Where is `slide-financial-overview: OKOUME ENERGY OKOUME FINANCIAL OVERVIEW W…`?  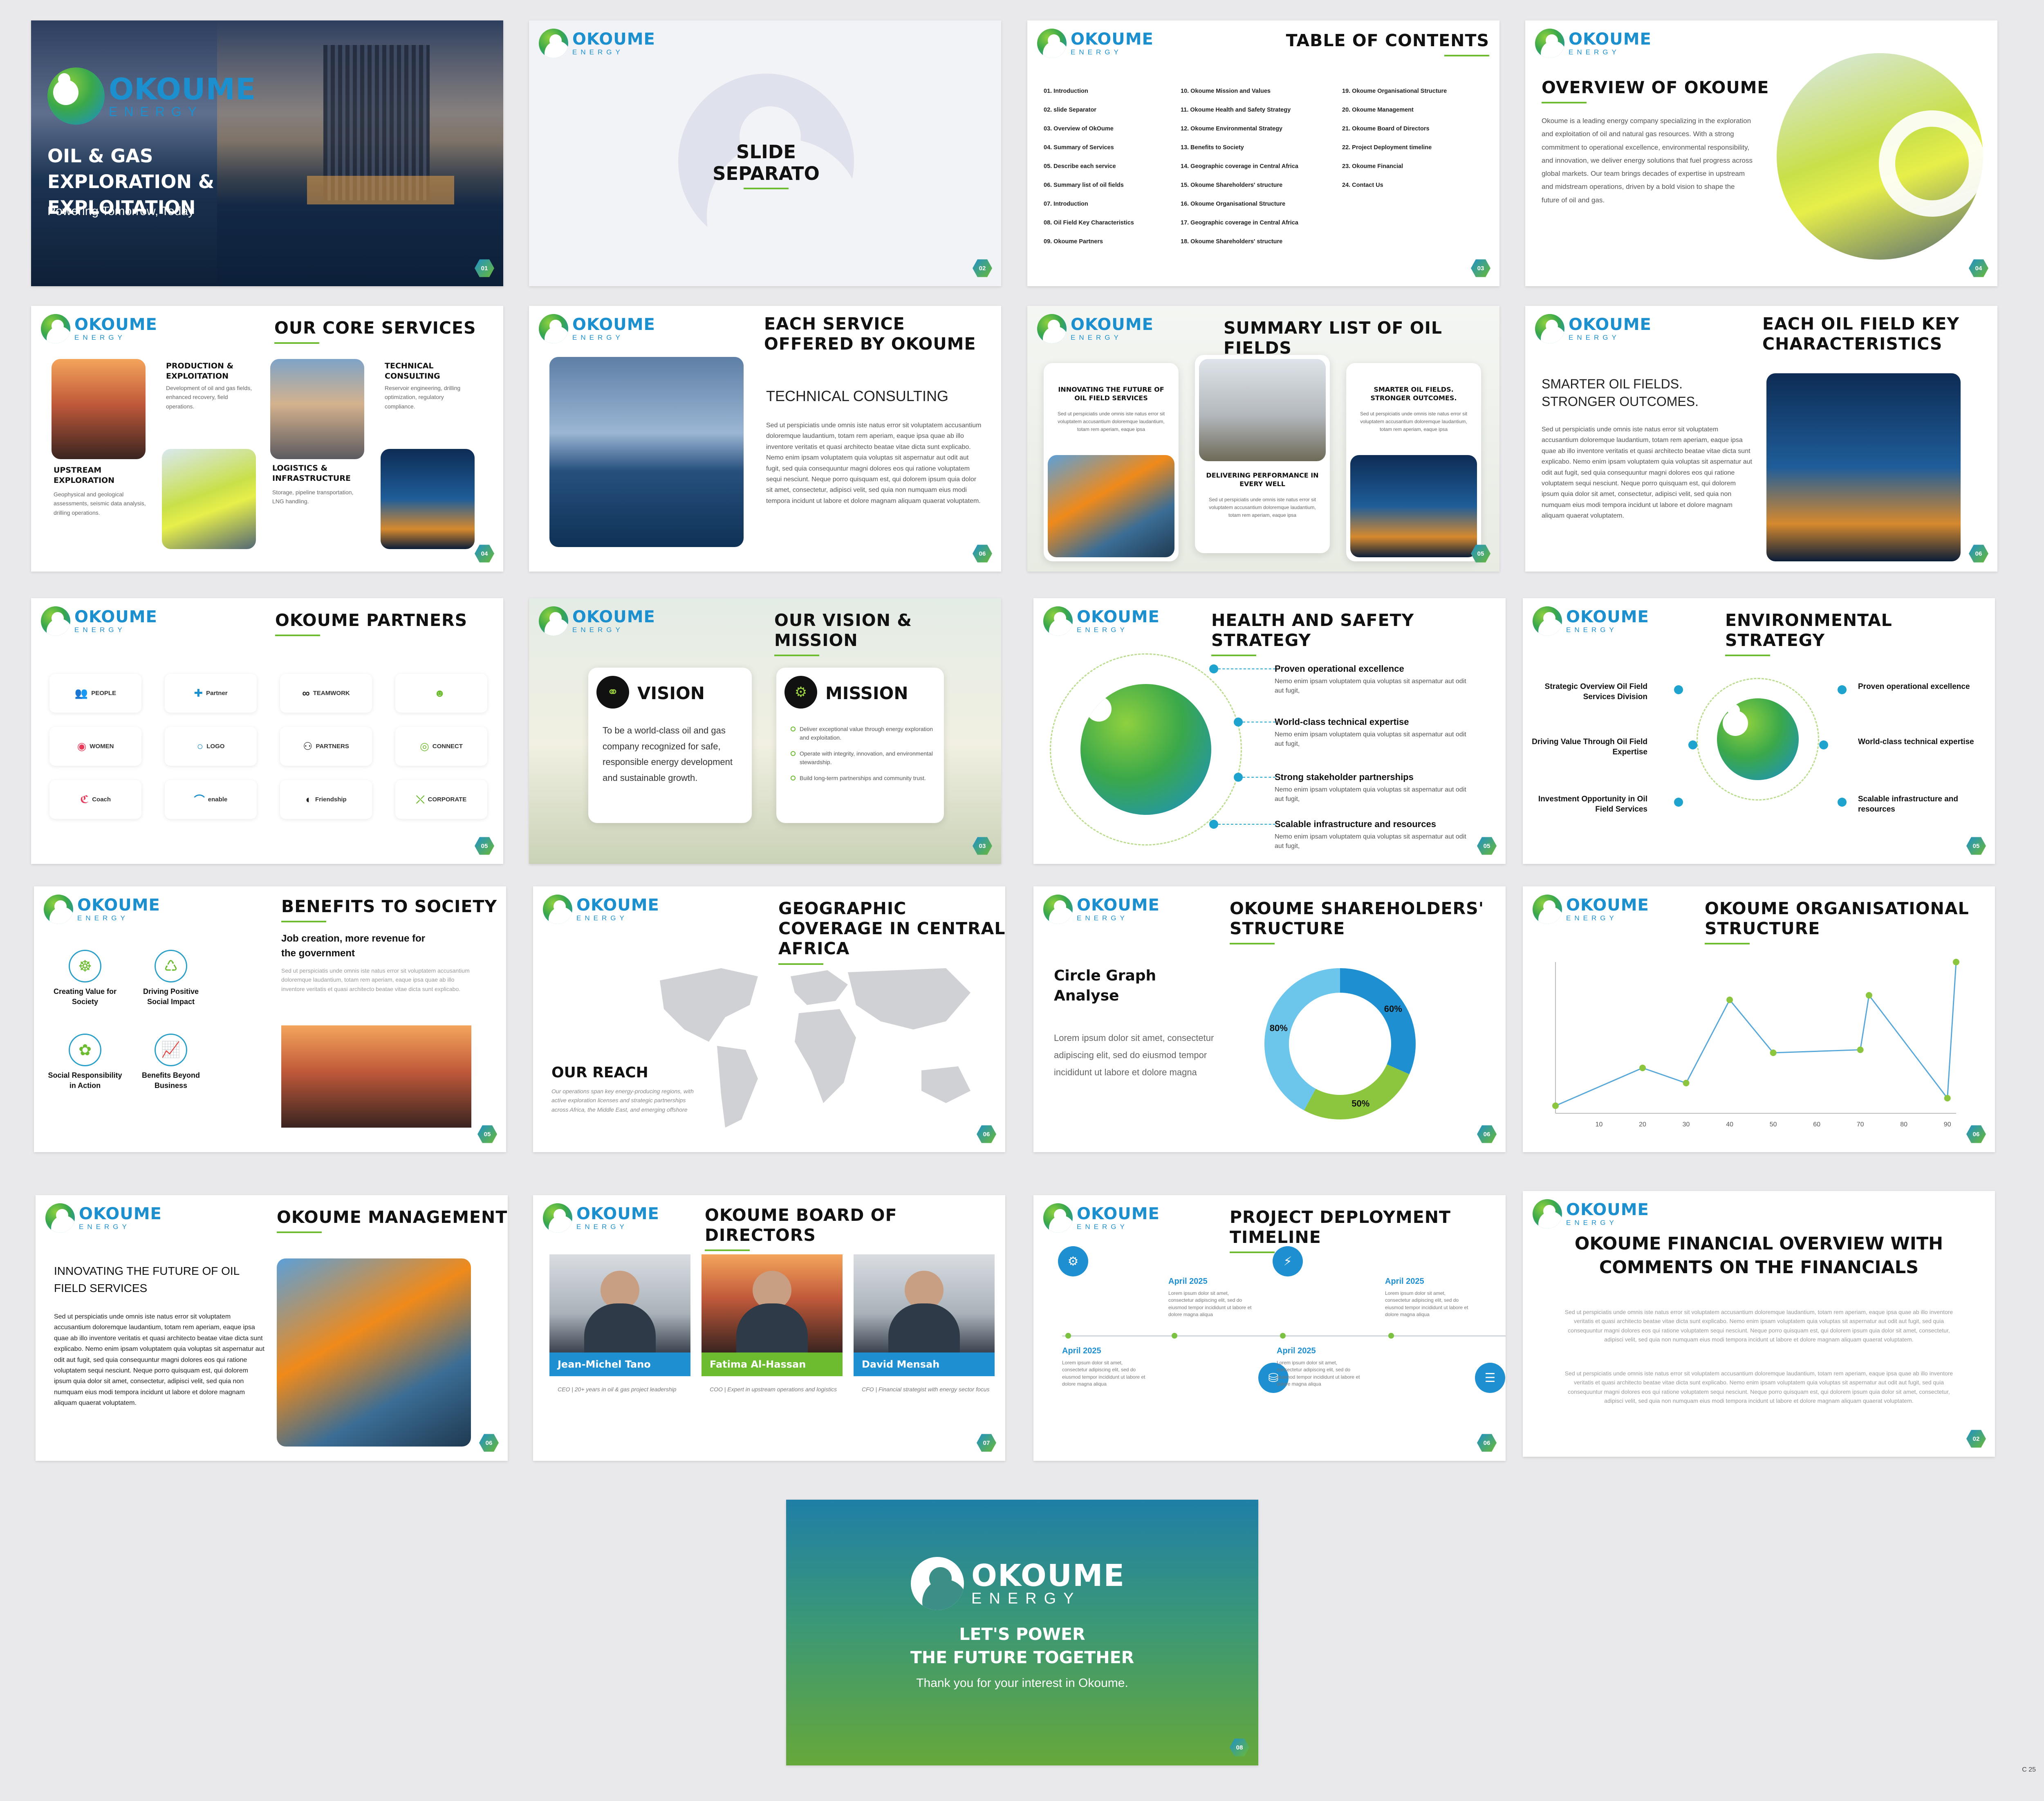 slide-financial-overview: OKOUME ENERGY OKOUME FINANCIAL OVERVIEW W… is located at coordinates (1759, 1324).